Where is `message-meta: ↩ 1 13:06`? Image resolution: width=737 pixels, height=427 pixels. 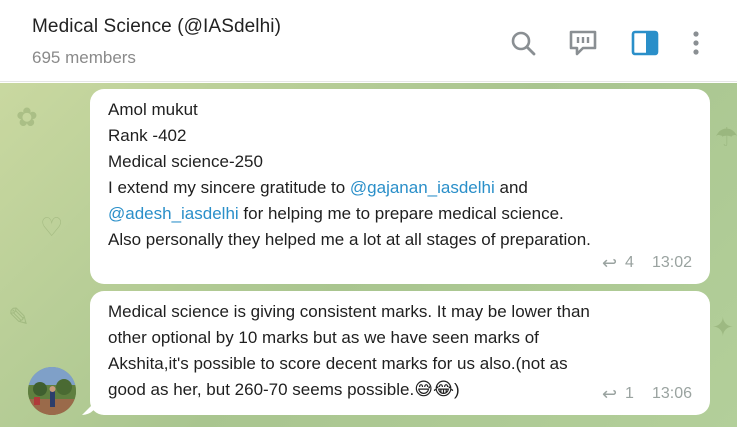 message-meta: ↩ 1 13:06 is located at coordinates (647, 394).